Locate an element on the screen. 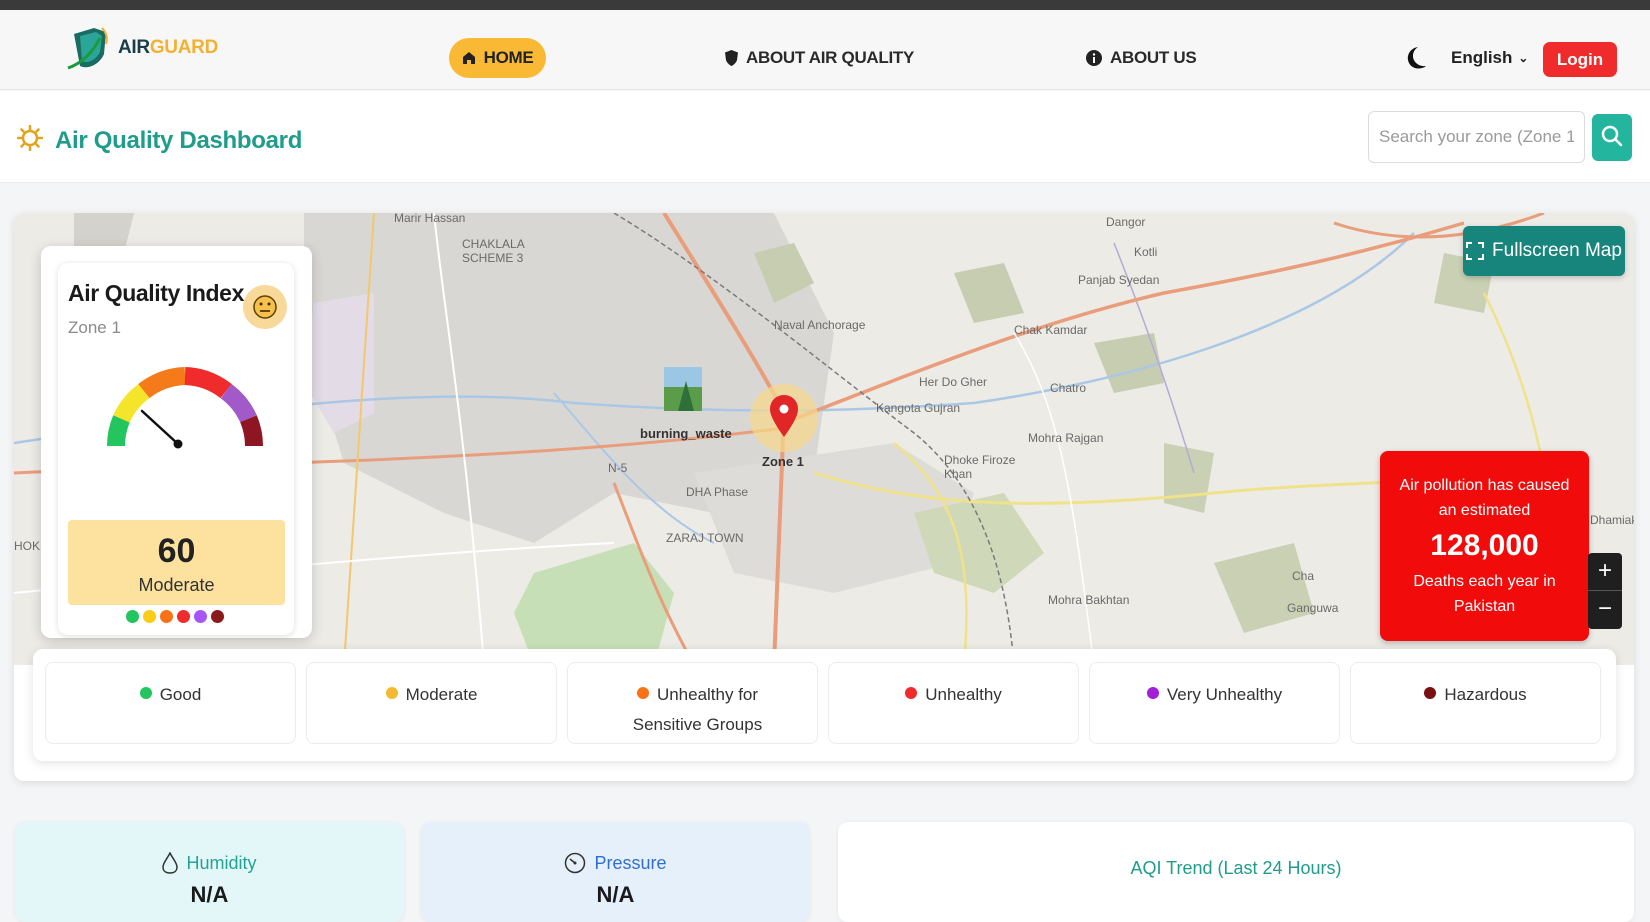 The image size is (1650, 922). legend-item-good: Good is located at coordinates (170, 703).